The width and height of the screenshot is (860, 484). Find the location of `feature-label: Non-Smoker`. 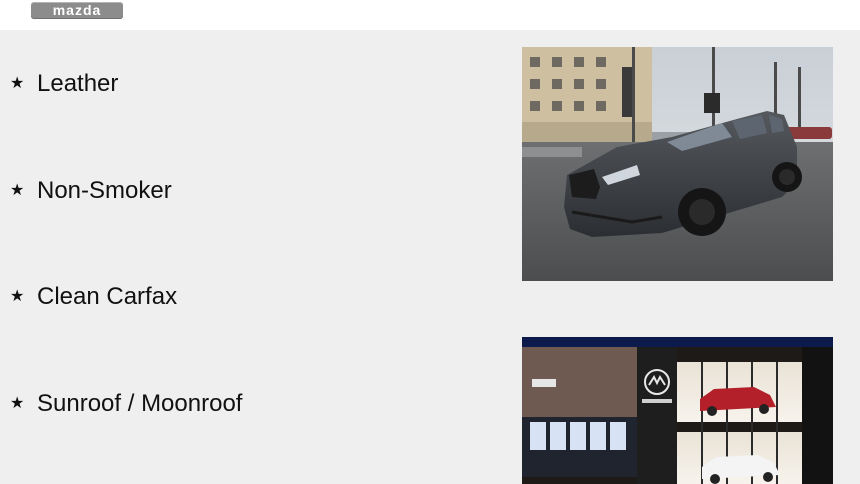

feature-label: Non-Smoker is located at coordinates (104, 190).